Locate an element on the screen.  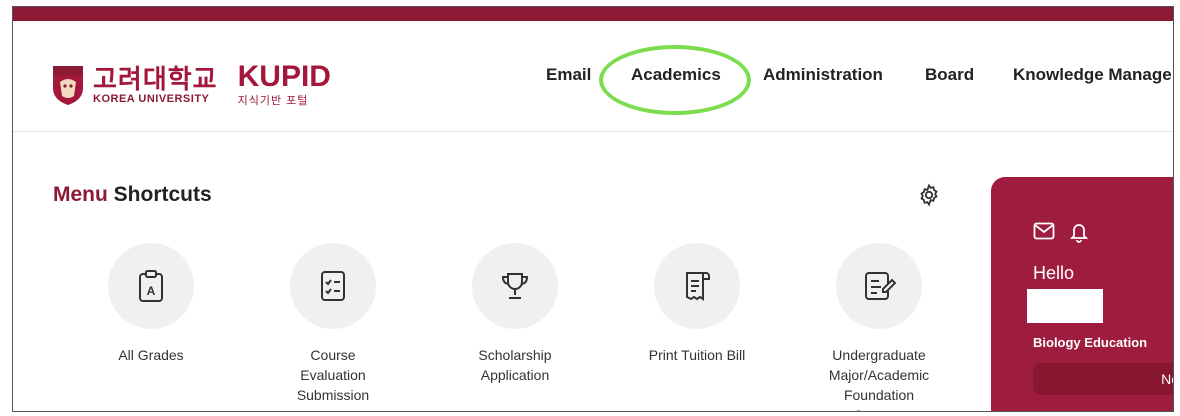
shortcut-scholarship-application: Scholarship Application is located at coordinates (515, 314).